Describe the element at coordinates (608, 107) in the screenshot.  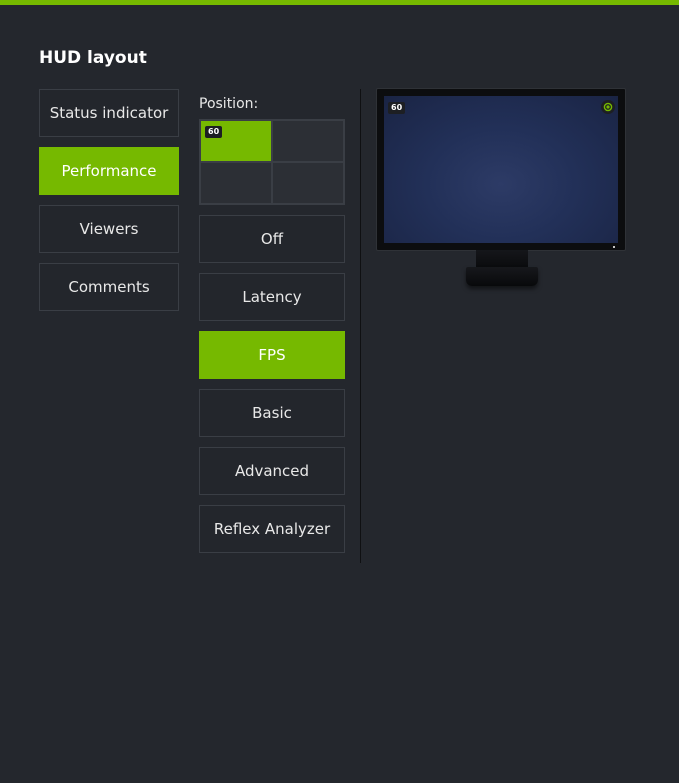
I see `recording-status-icon` at that location.